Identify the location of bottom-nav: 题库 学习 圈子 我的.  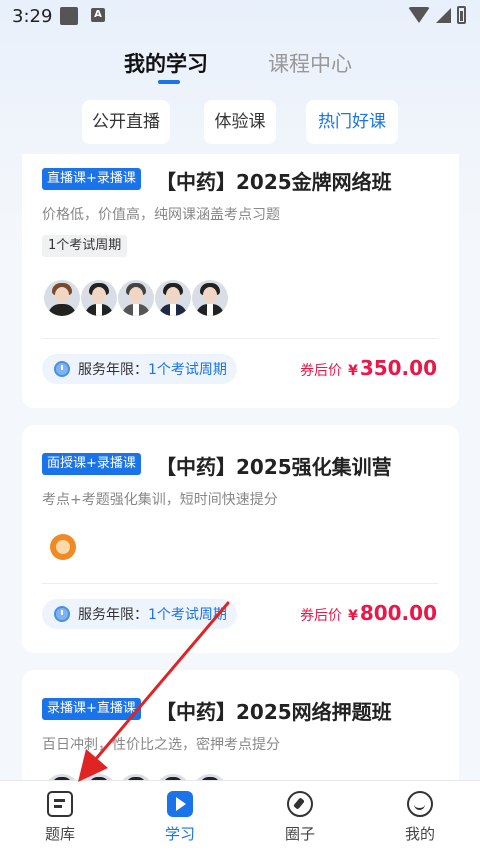
(240, 816).